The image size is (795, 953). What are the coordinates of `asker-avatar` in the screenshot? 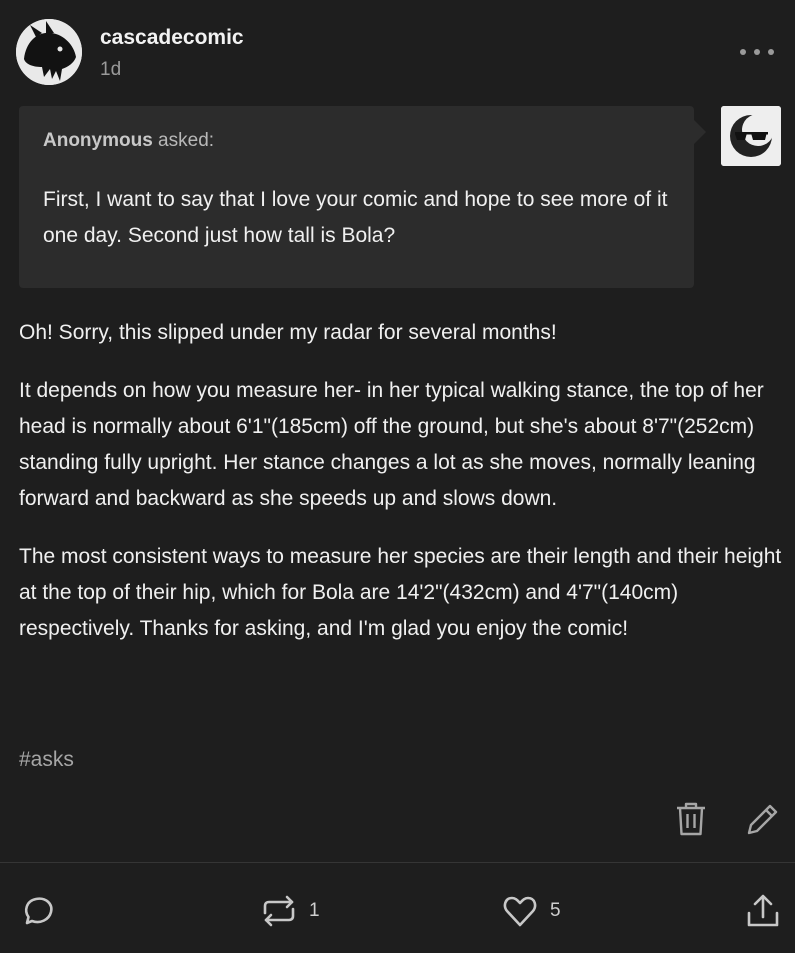 It's located at (751, 136).